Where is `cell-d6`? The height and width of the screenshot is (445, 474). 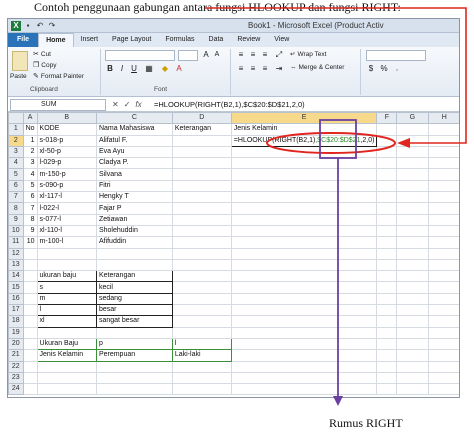 cell-d6 is located at coordinates (201, 186).